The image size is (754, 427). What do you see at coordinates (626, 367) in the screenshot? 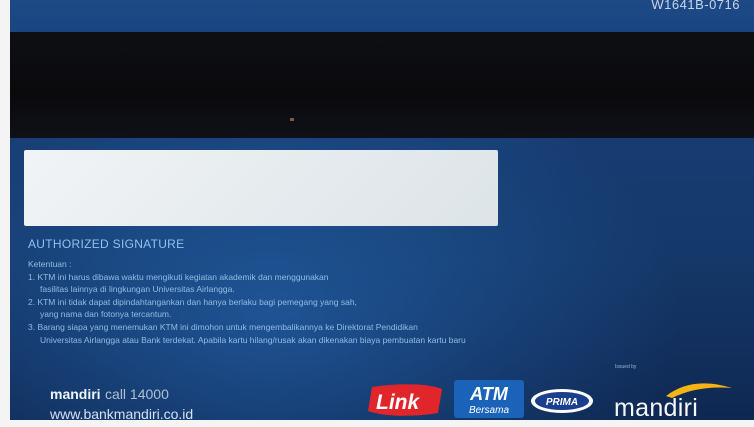
I see `fine-print: Issued by` at bounding box center [626, 367].